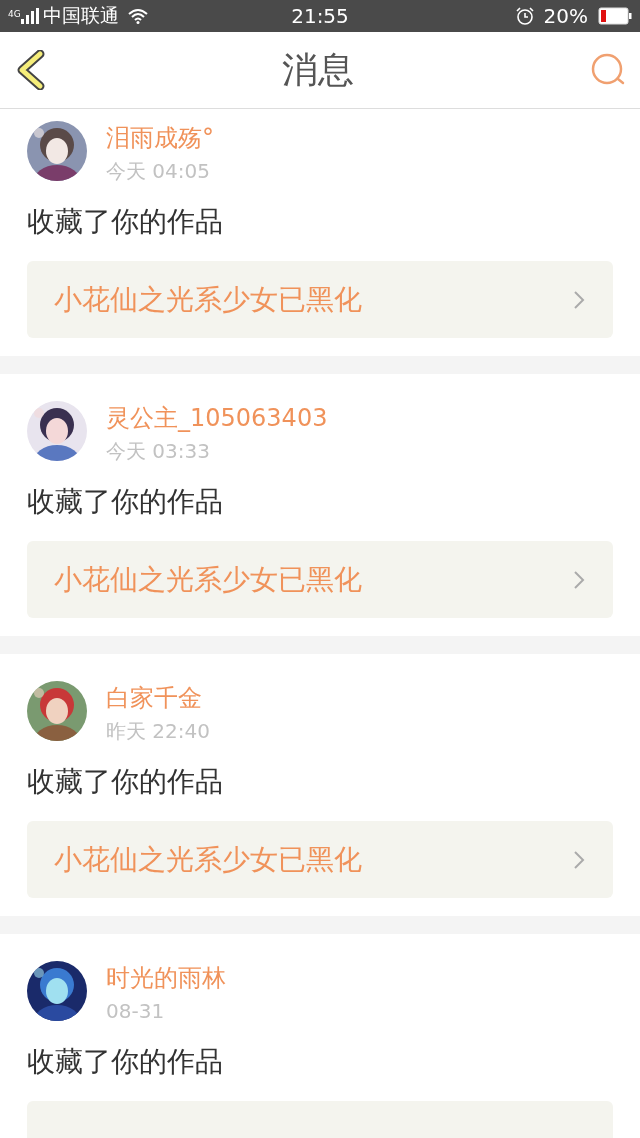  What do you see at coordinates (158, 451) in the screenshot?
I see `message-time: 今天 03:33` at bounding box center [158, 451].